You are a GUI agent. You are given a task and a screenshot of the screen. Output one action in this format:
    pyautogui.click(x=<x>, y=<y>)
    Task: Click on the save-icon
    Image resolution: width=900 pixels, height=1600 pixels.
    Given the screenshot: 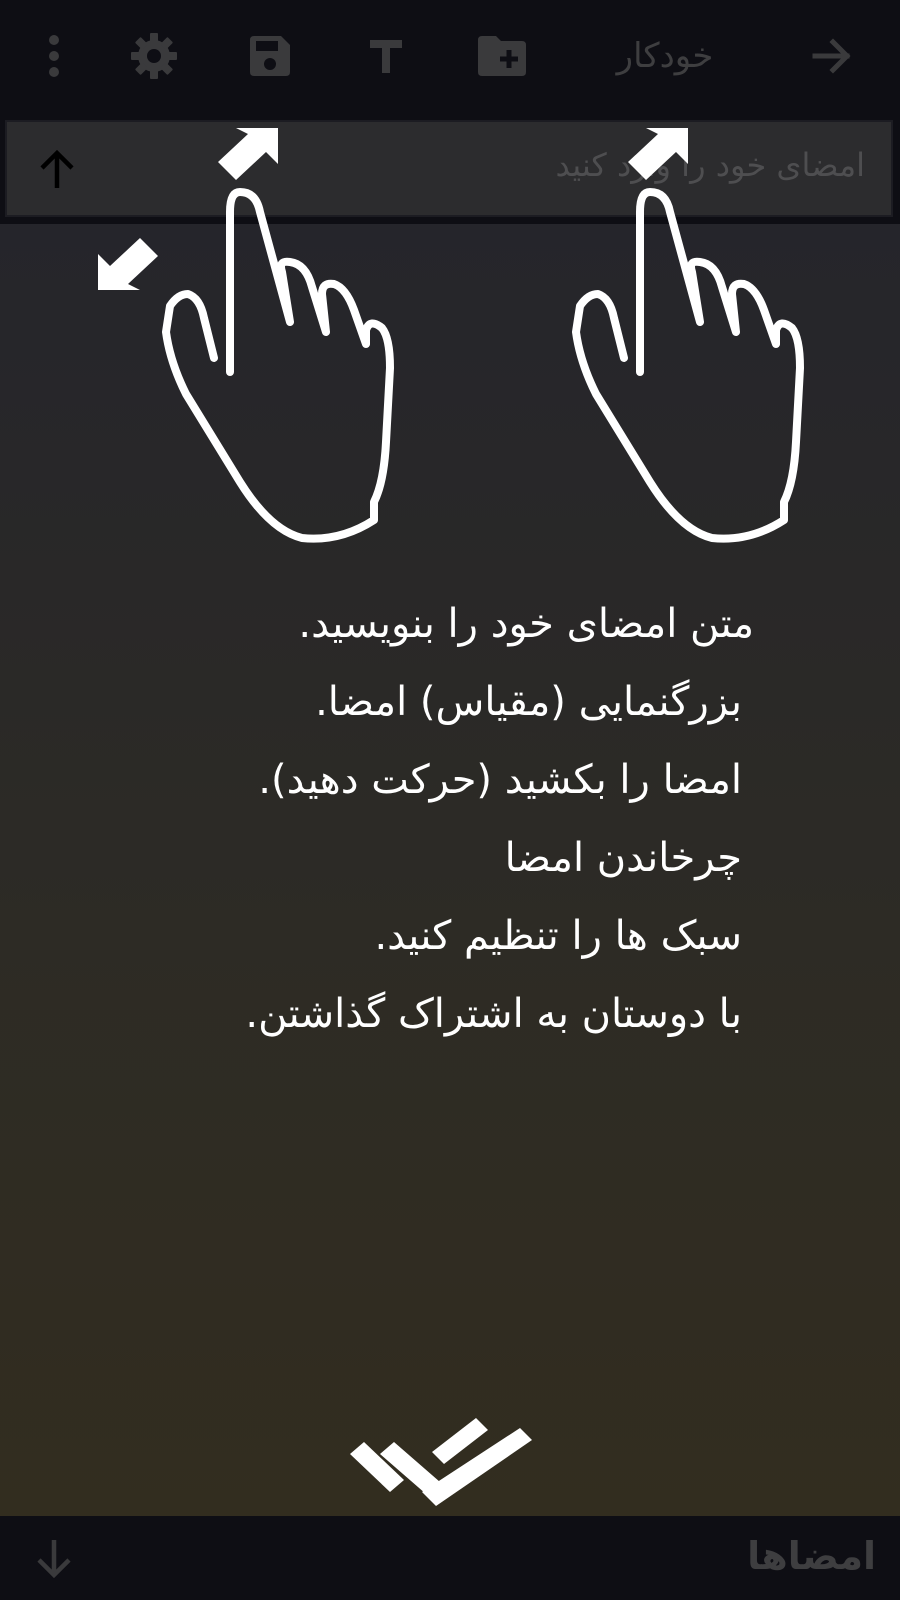 What is the action you would take?
    pyautogui.click(x=270, y=56)
    